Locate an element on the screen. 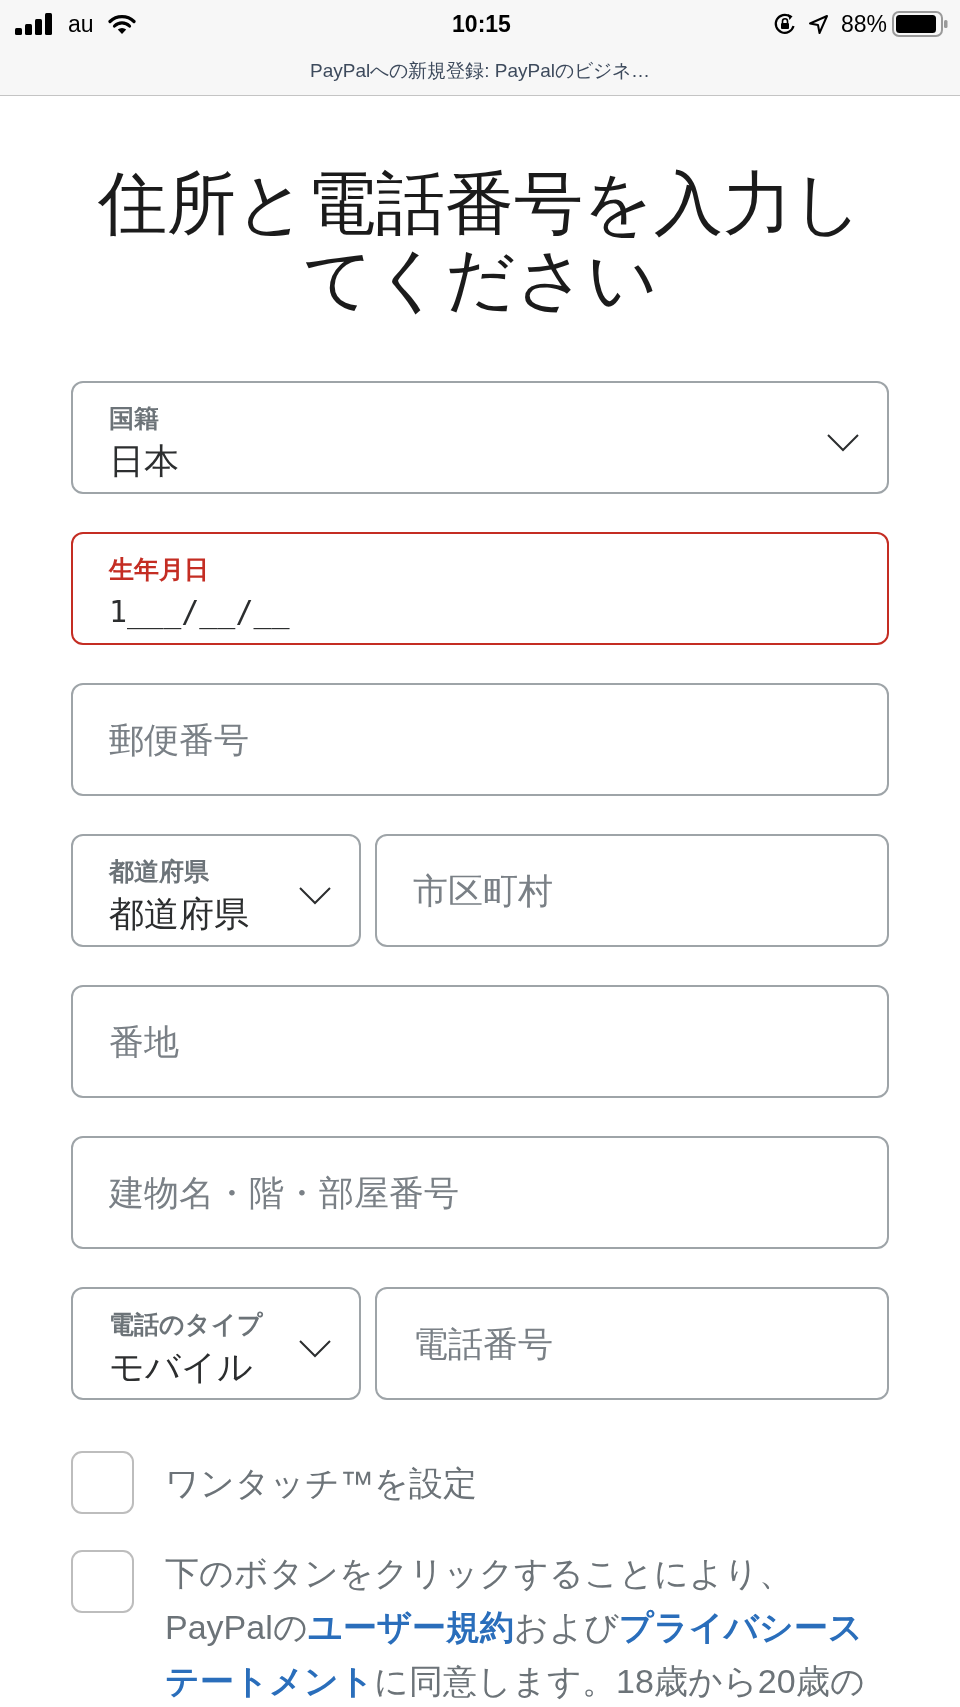  battery-icon is located at coordinates (920, 24).